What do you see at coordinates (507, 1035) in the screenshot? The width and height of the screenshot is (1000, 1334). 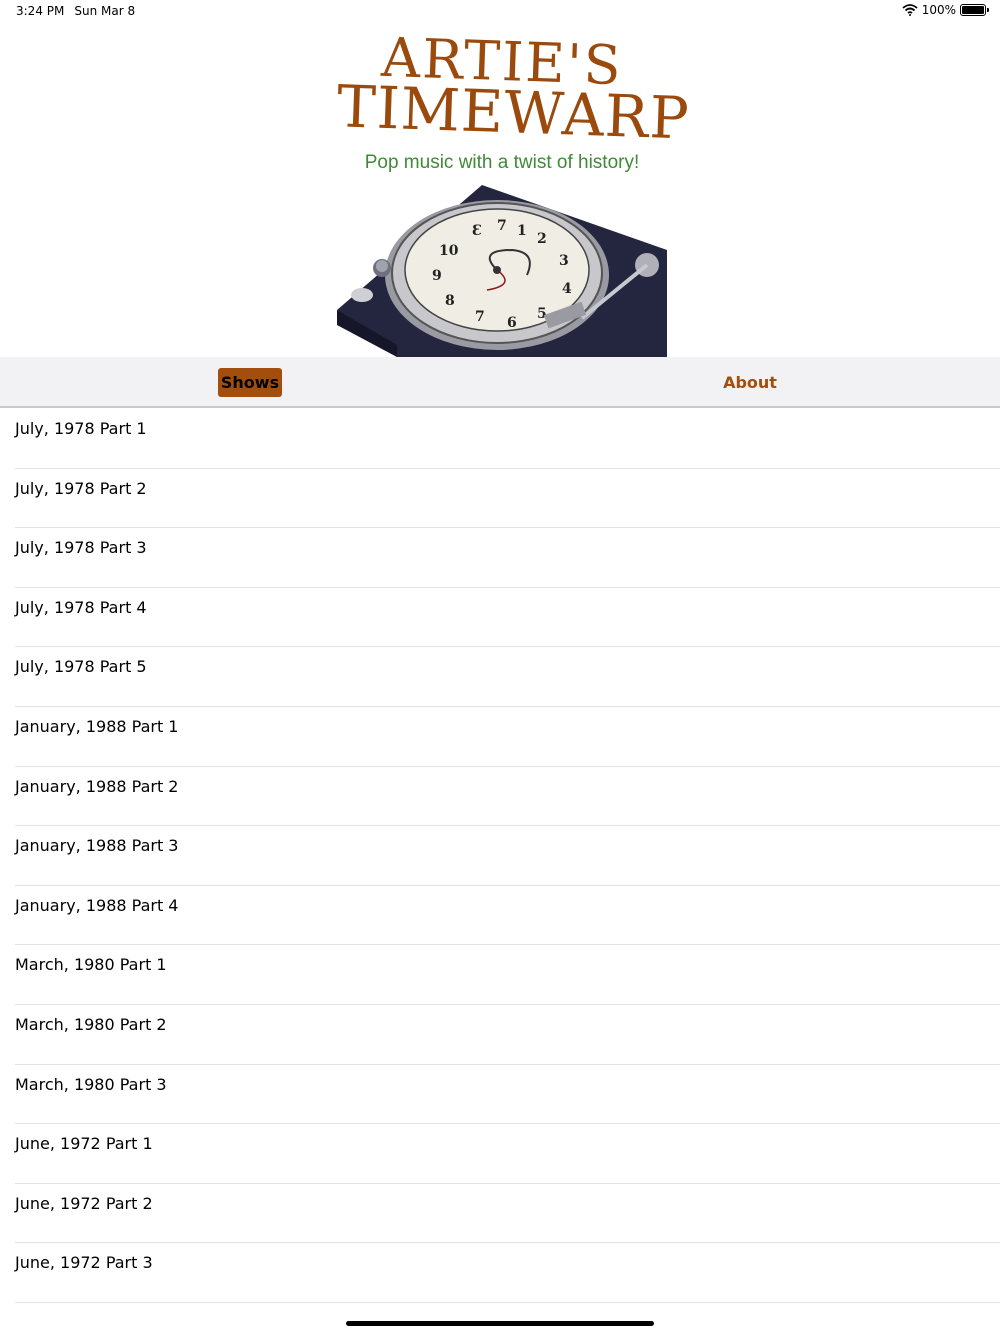 I see `show-list-item: March, 1980 Part 2` at bounding box center [507, 1035].